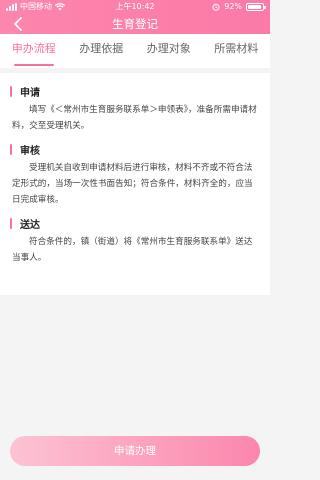 The width and height of the screenshot is (320, 480). I want to click on nav-bar: 生育登记, so click(135, 24).